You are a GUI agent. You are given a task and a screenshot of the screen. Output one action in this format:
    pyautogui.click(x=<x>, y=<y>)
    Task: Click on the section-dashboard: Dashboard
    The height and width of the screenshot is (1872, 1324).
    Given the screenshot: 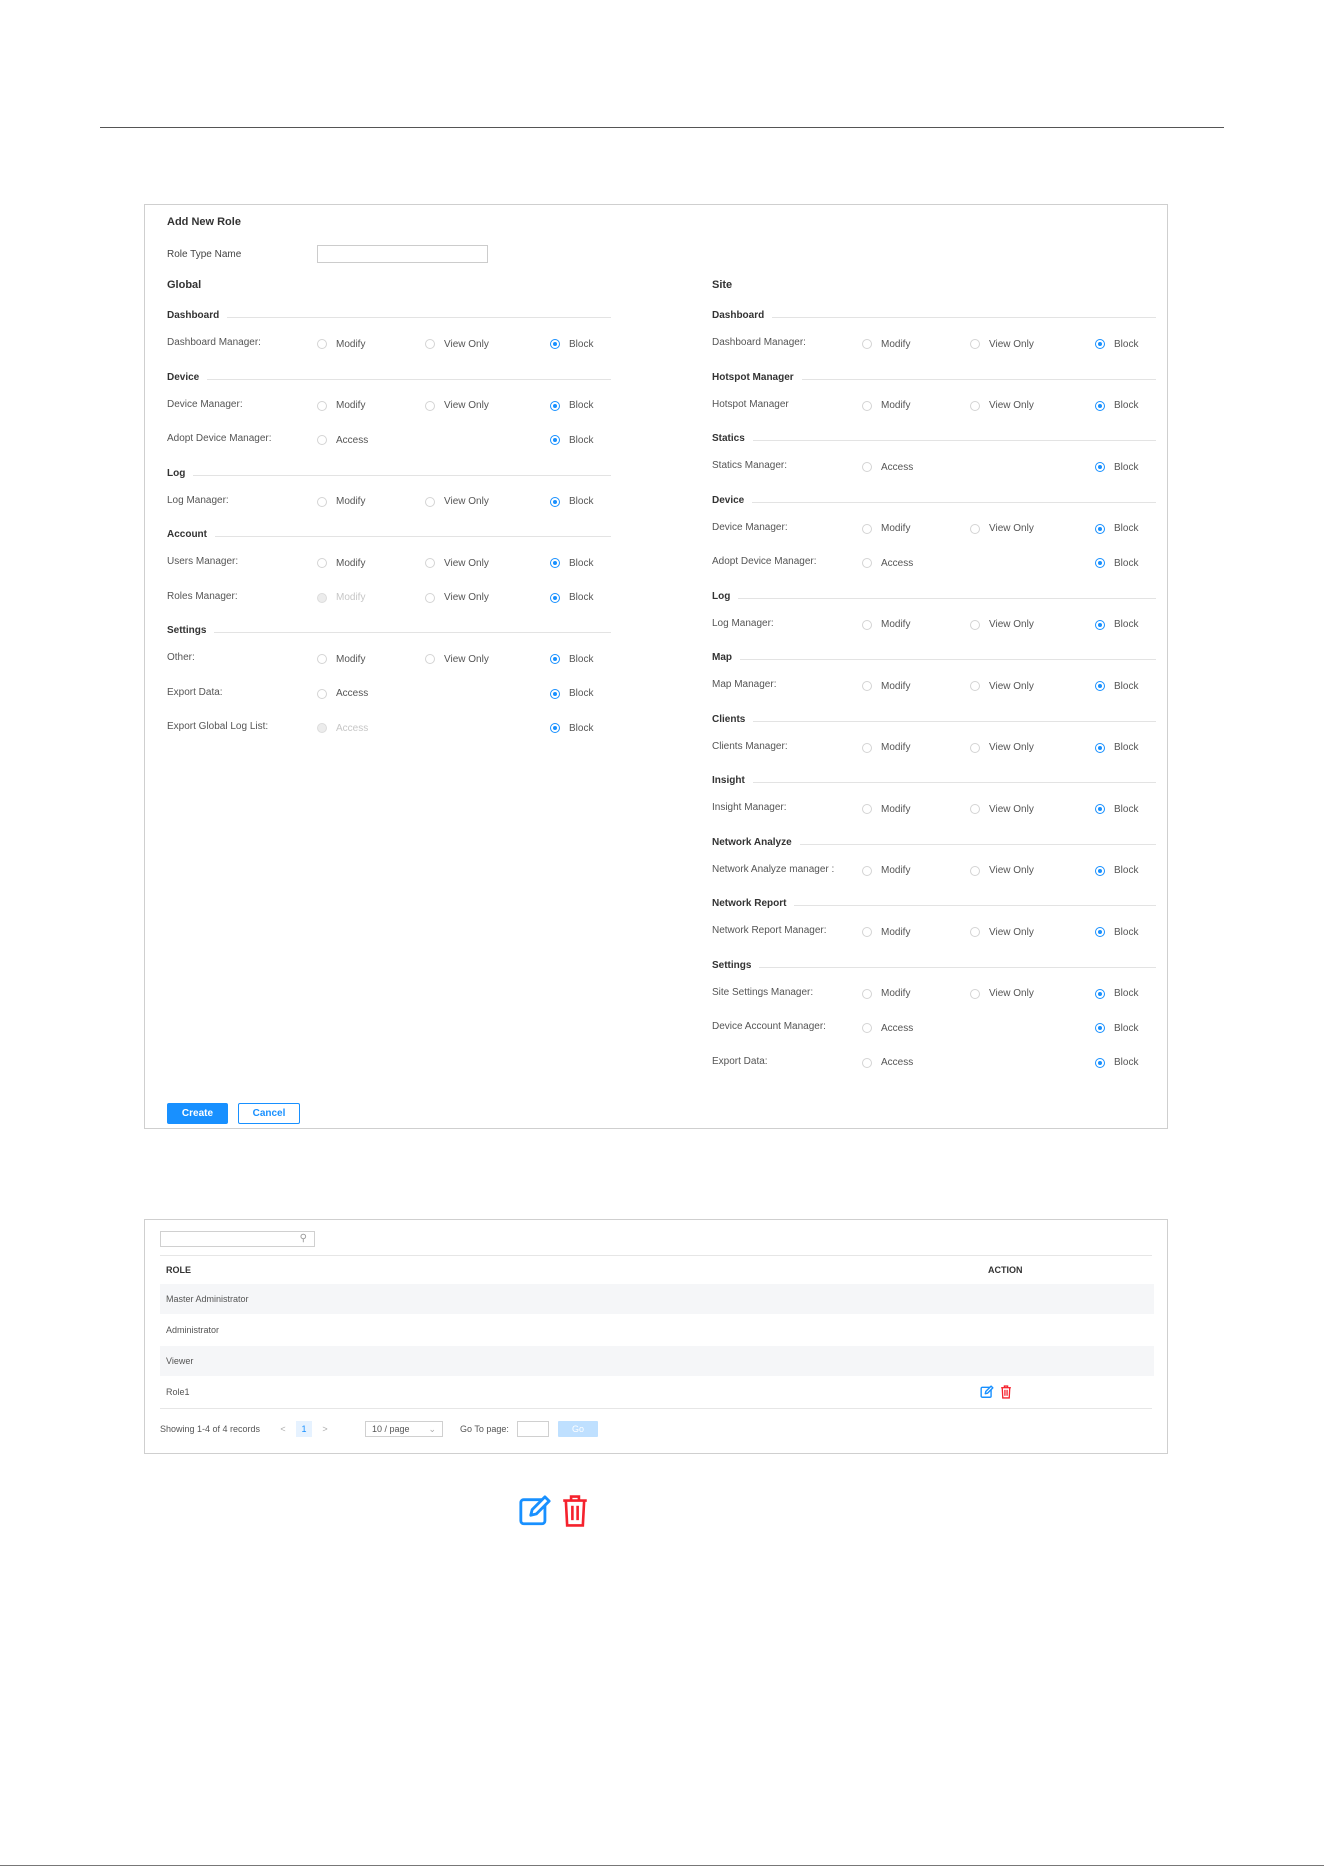 What is the action you would take?
    pyautogui.click(x=389, y=318)
    